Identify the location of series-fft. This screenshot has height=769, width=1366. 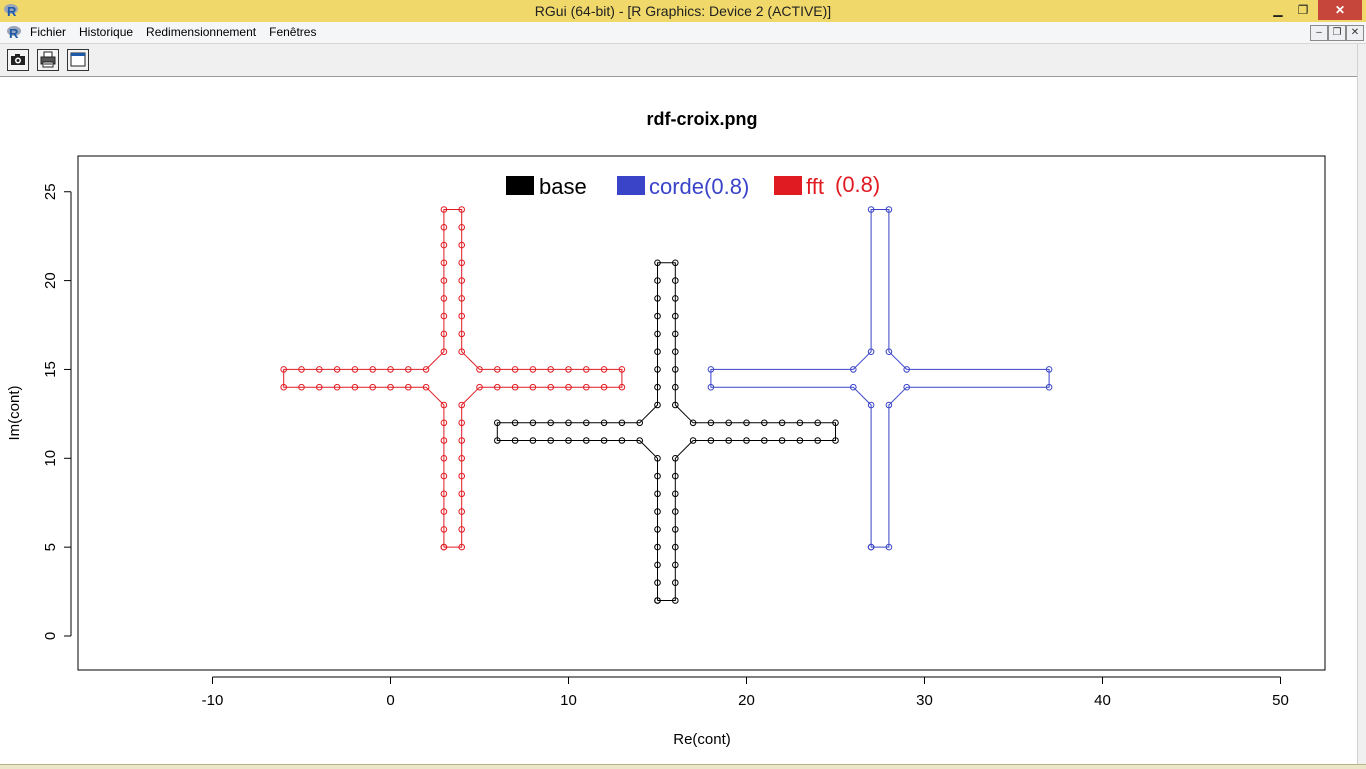
(453, 378).